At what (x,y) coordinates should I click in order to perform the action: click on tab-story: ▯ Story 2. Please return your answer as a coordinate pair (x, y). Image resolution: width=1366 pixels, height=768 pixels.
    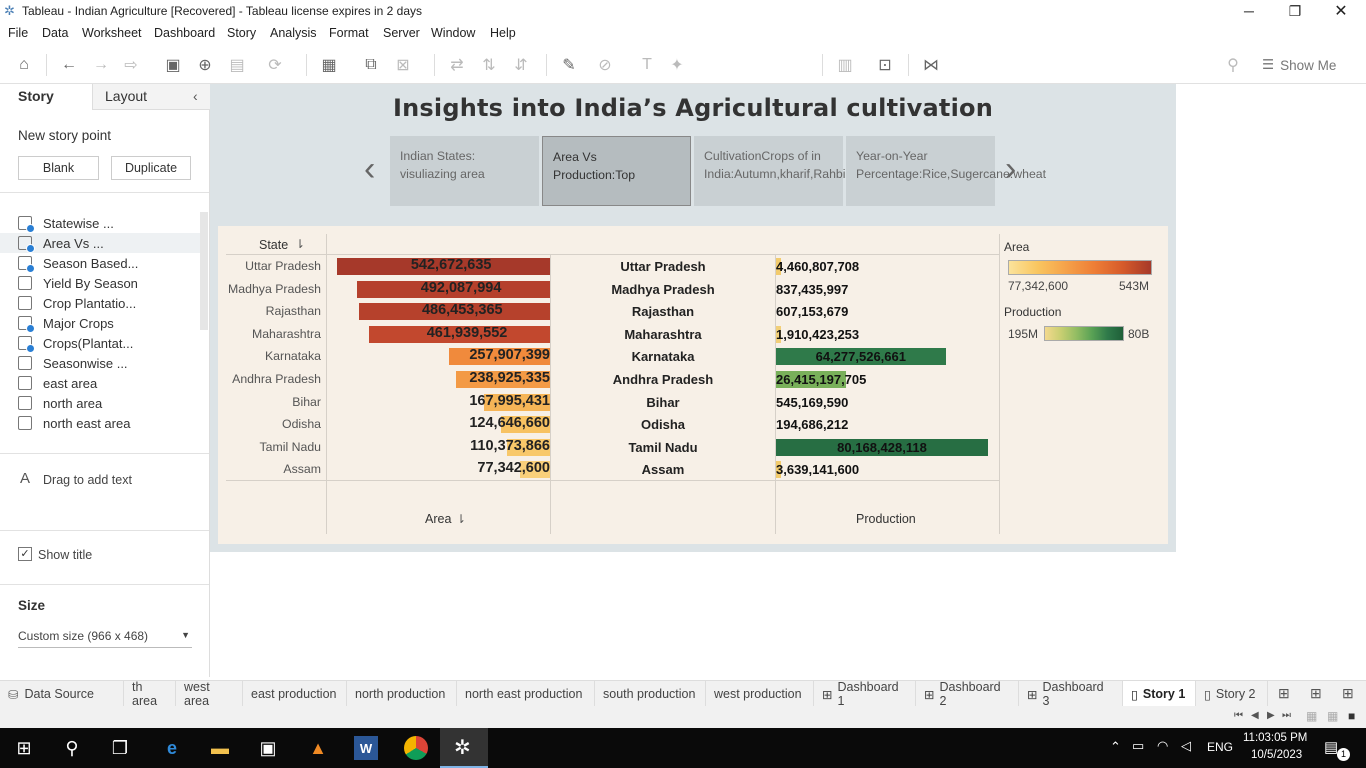
    Looking at the image, I should click on (1232, 694).